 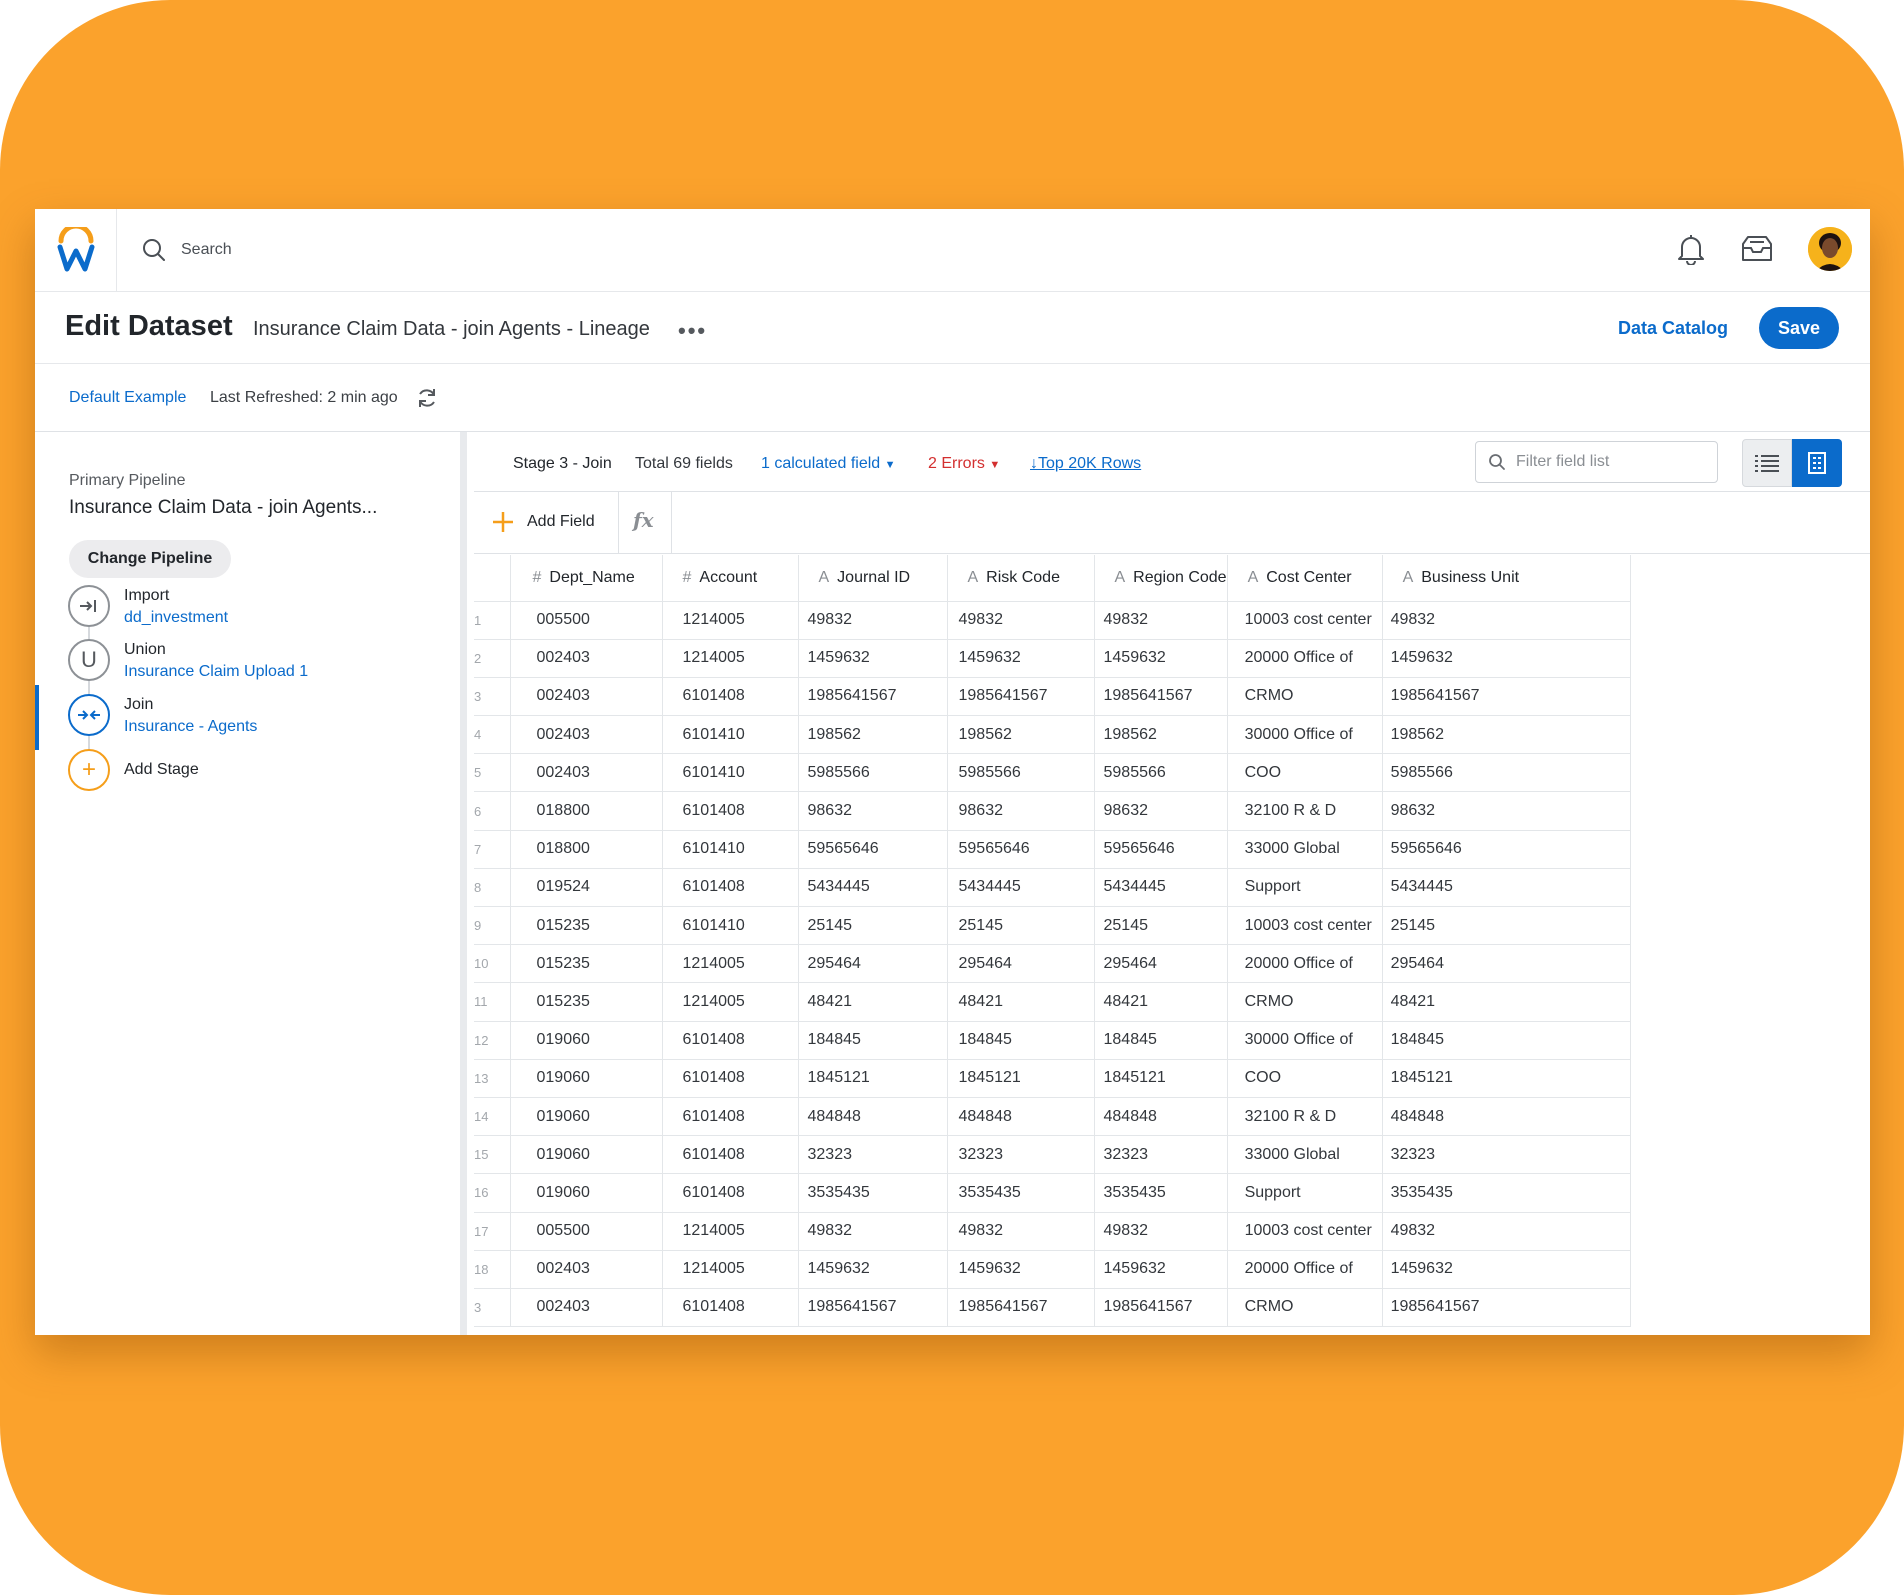 I want to click on table-cell: 005500, so click(x=586, y=1231).